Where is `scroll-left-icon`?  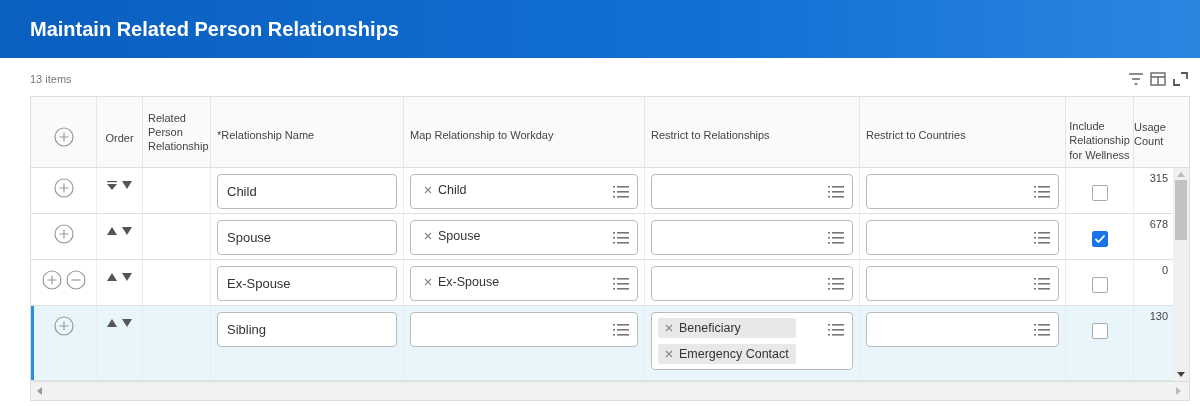 scroll-left-icon is located at coordinates (39, 391).